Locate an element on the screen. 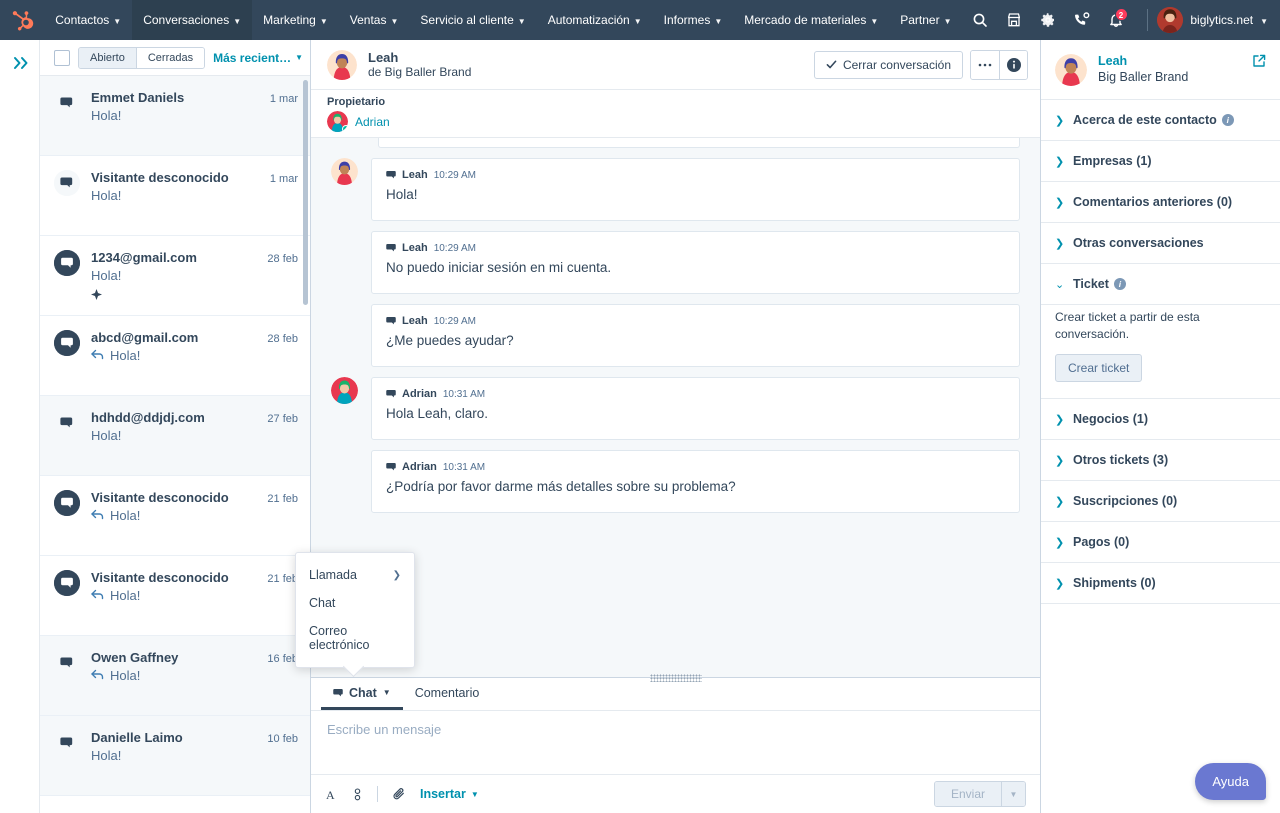 The width and height of the screenshot is (1280, 813). double-chevron-right-icon is located at coordinates (21, 63).